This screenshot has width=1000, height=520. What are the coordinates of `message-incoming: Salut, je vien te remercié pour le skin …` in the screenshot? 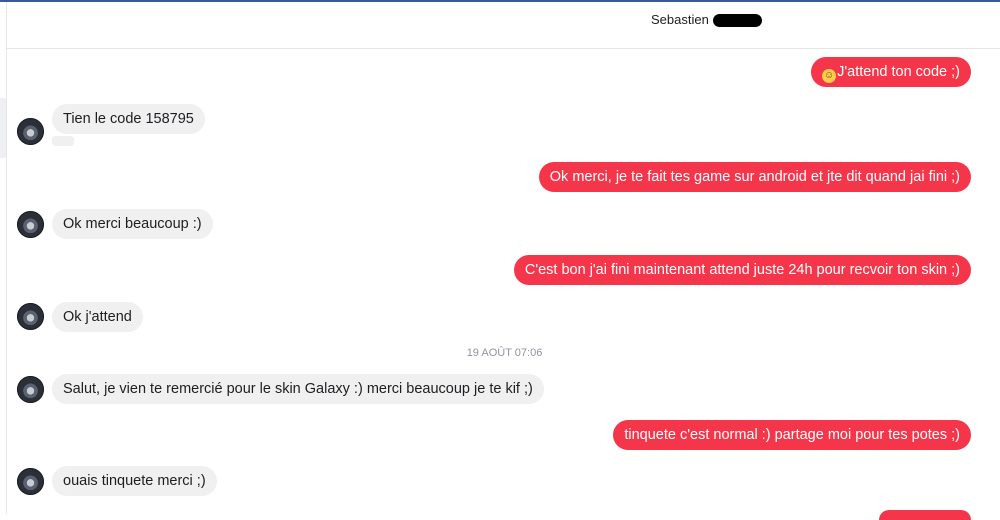 It's located at (298, 389).